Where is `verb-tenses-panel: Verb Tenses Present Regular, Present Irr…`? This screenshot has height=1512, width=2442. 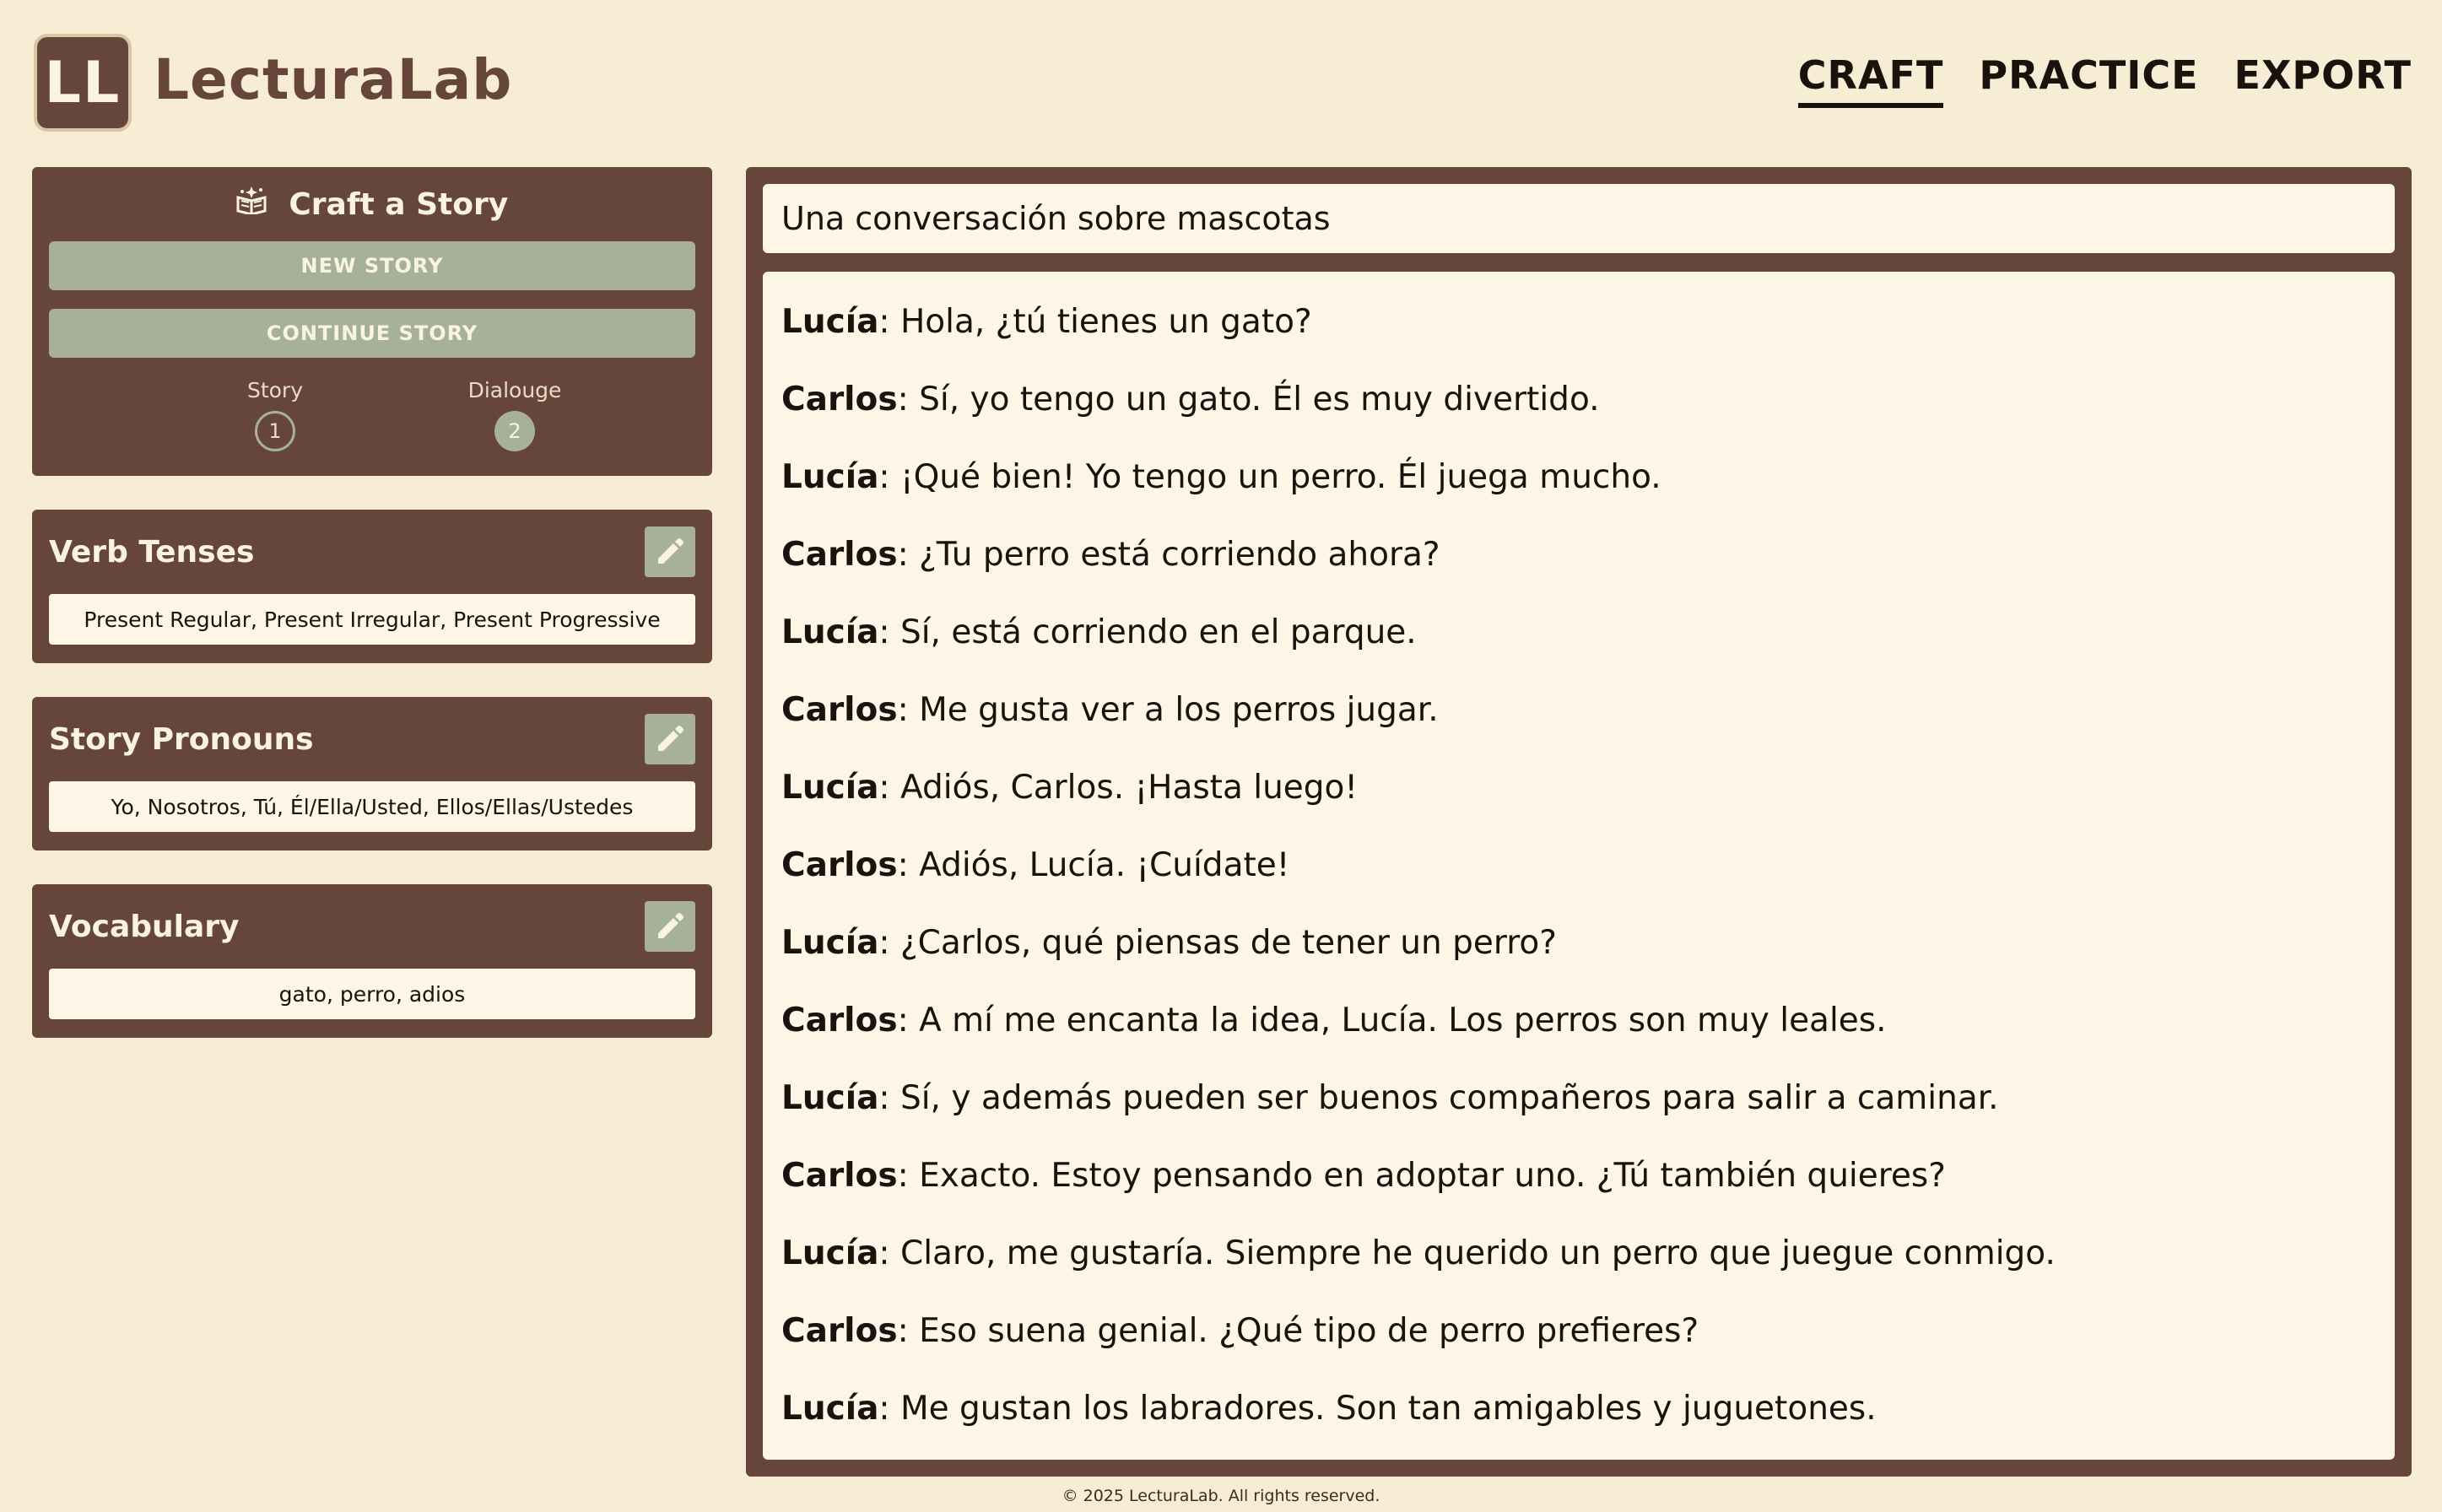 verb-tenses-panel: Verb Tenses Present Regular, Present Irr… is located at coordinates (372, 586).